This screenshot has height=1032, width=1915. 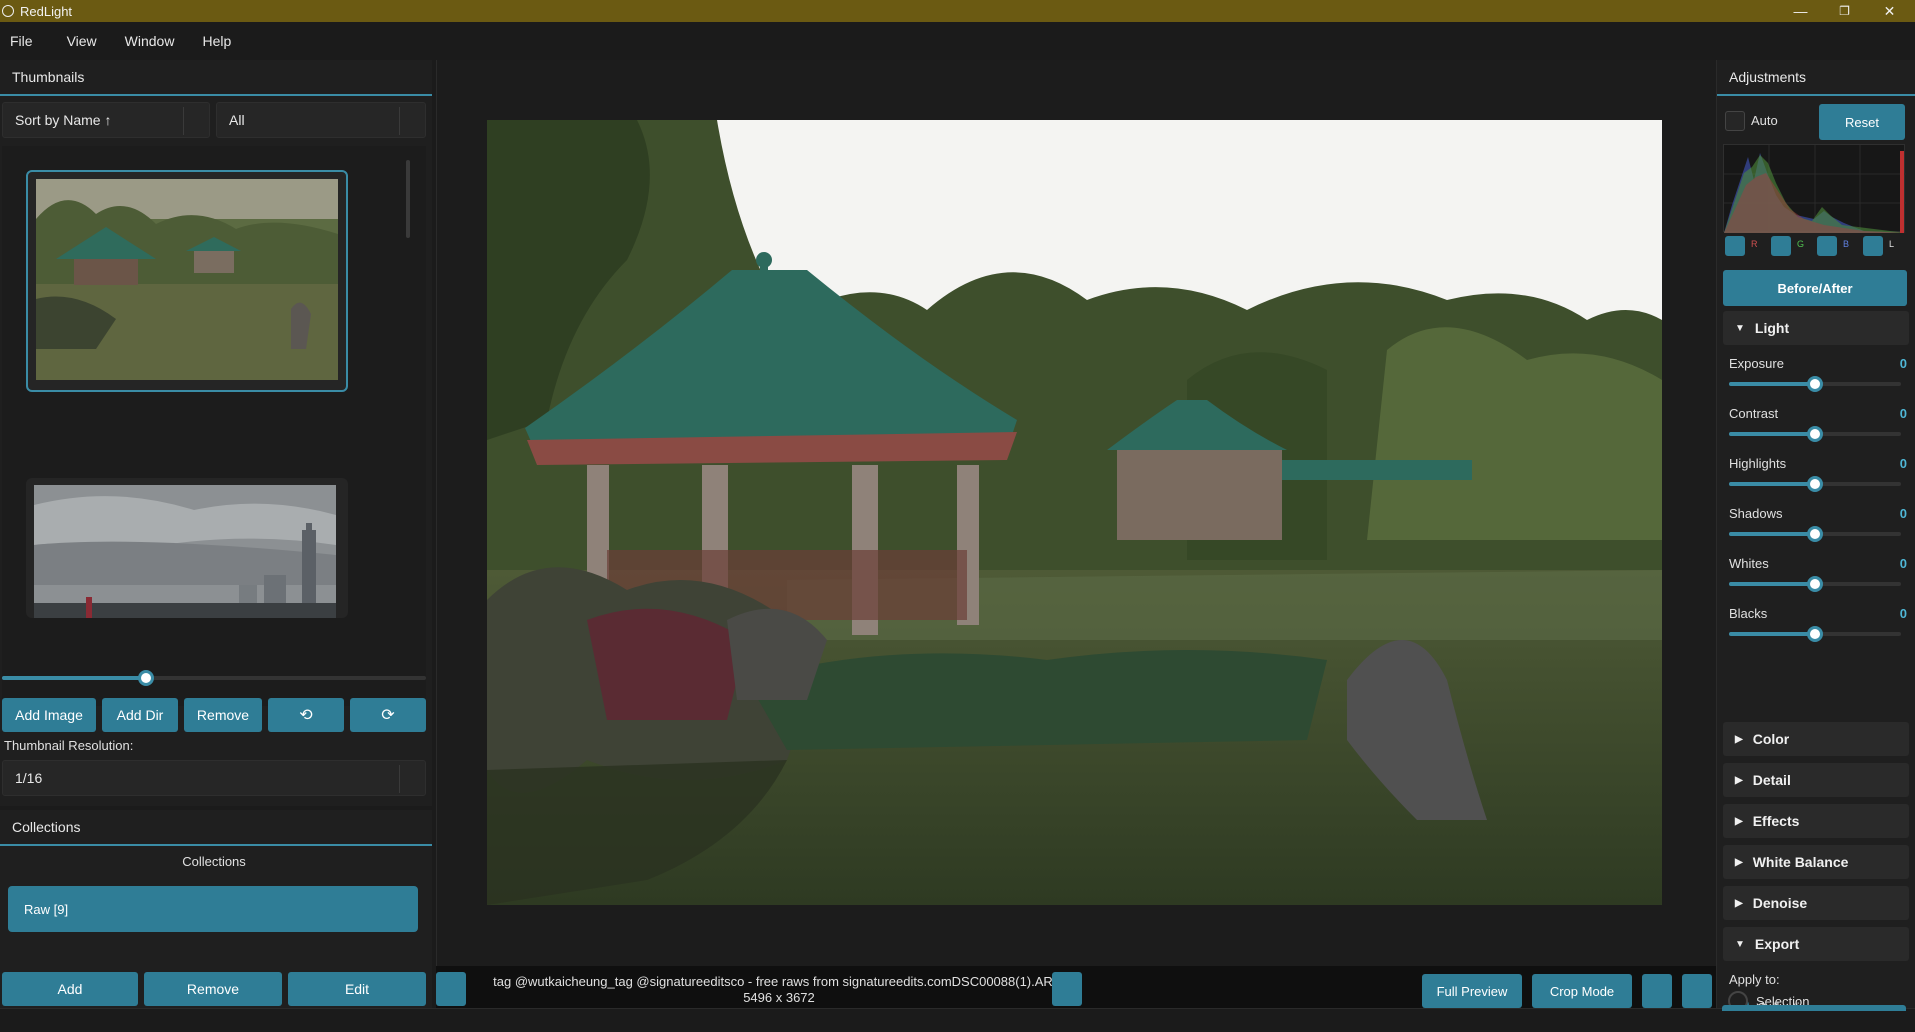 I want to click on blacks-value: 0, so click(x=1903, y=613).